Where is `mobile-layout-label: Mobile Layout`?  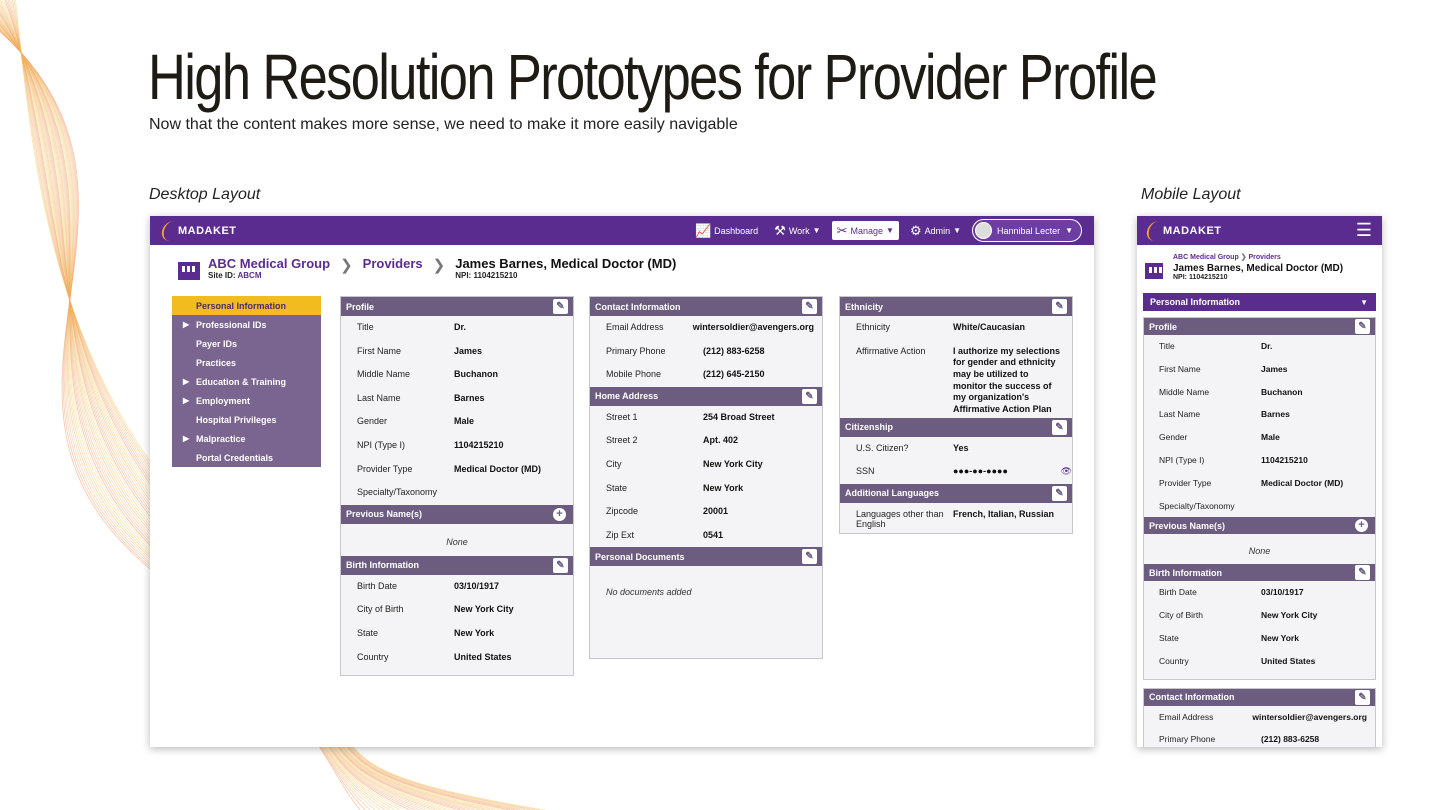
mobile-layout-label: Mobile Layout is located at coordinates (1191, 194).